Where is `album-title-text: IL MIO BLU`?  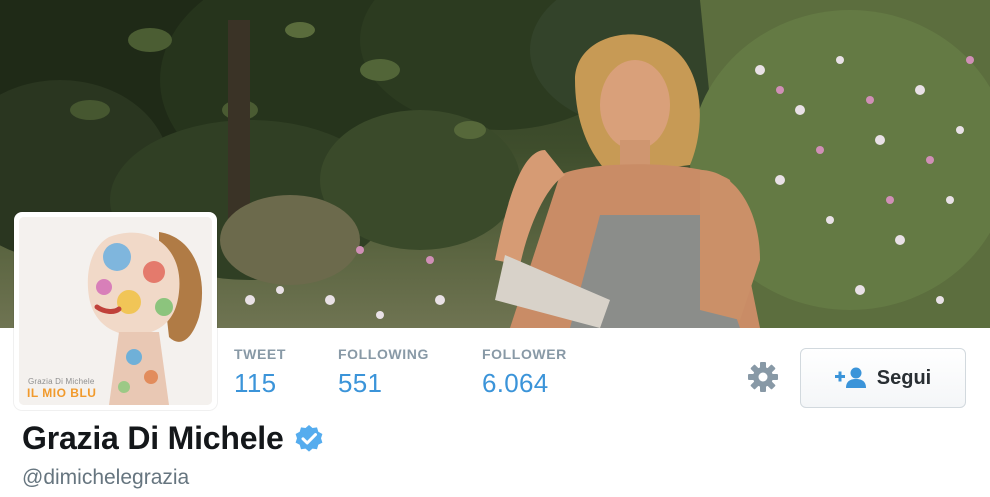
album-title-text: IL MIO BLU is located at coordinates (62, 393).